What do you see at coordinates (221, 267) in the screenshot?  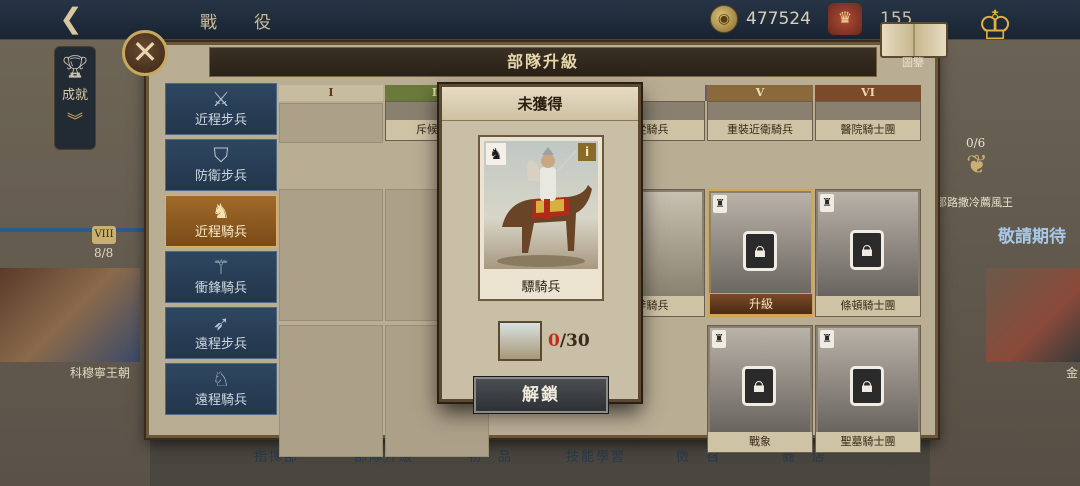 I see `lance-icon: ⚚` at bounding box center [221, 267].